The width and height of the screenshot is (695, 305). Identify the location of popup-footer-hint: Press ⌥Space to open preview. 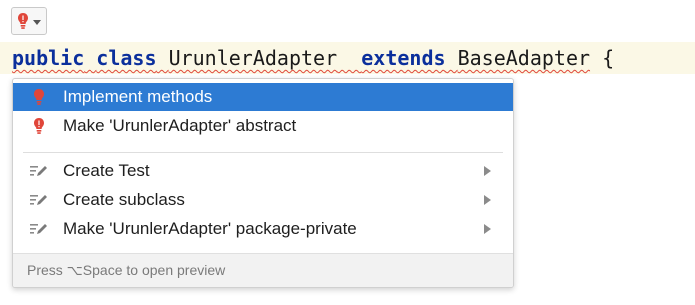
(263, 270).